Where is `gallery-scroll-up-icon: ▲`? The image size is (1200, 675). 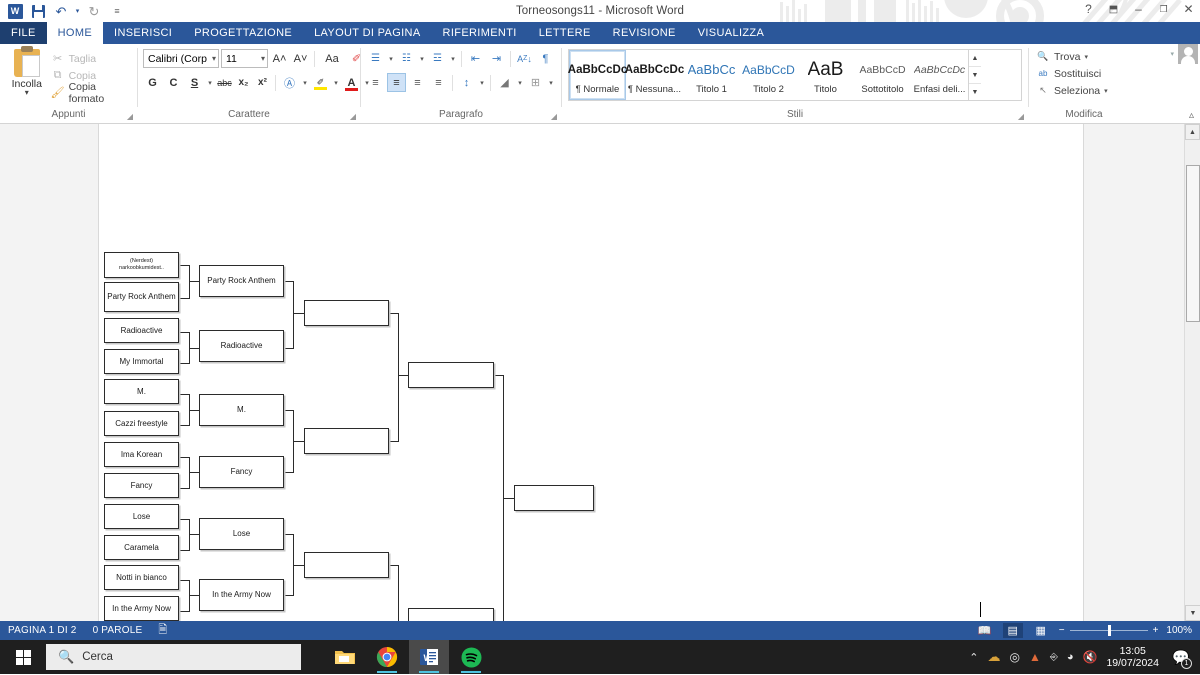
gallery-scroll-up-icon: ▲ is located at coordinates (975, 58).